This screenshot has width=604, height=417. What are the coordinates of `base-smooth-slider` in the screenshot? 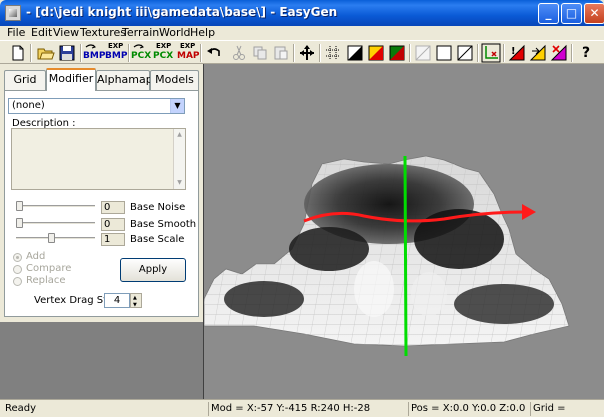 It's located at (55, 223).